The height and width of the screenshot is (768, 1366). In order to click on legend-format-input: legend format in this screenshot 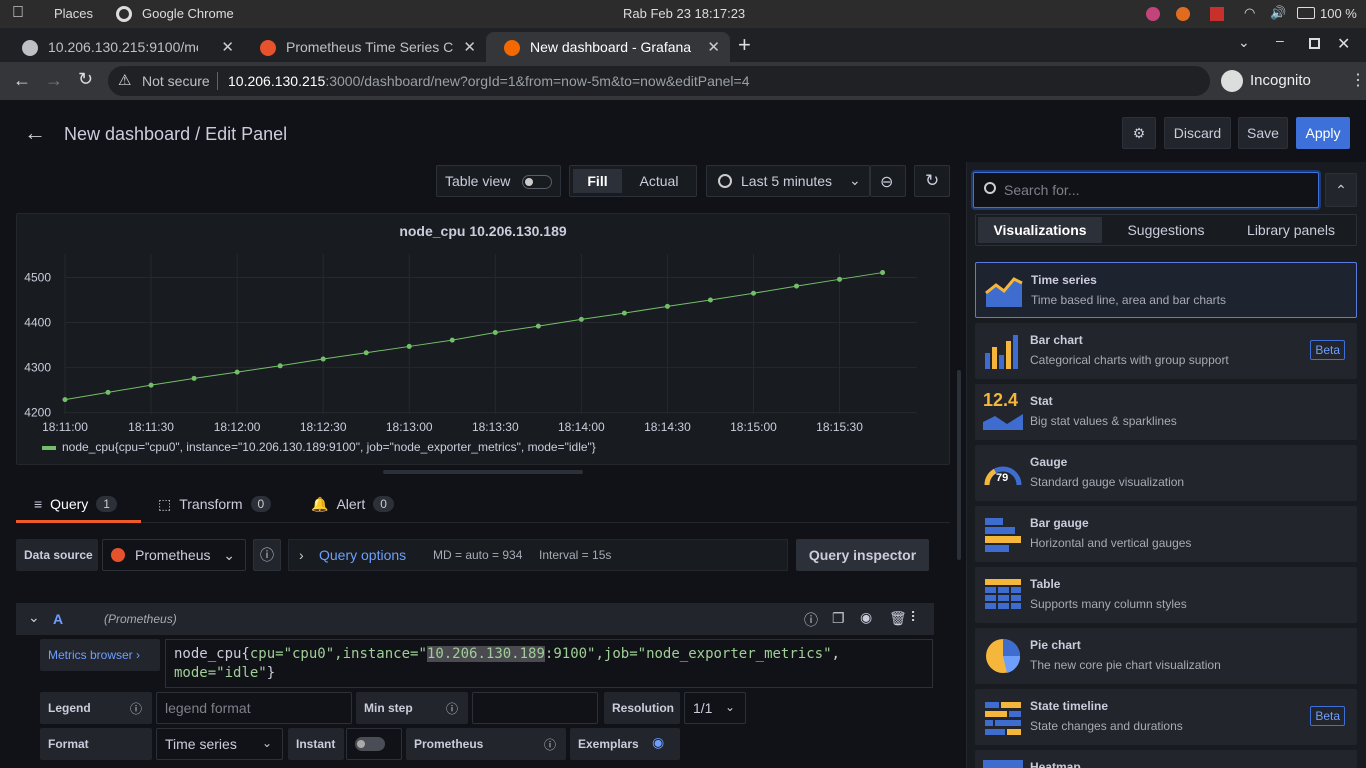, I will do `click(254, 708)`.